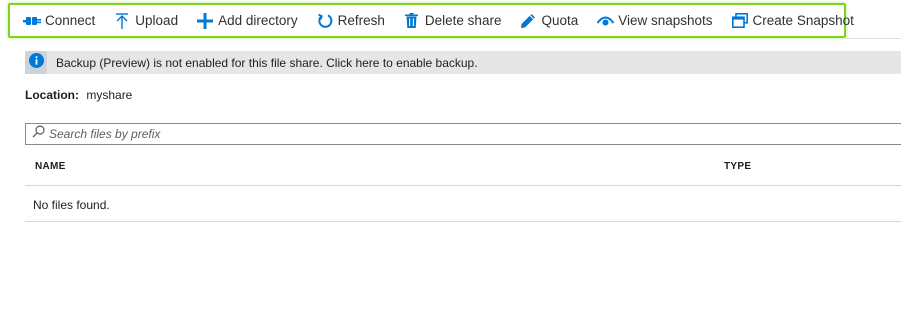 This screenshot has height=327, width=901. What do you see at coordinates (32, 21) in the screenshot?
I see `connect-icon` at bounding box center [32, 21].